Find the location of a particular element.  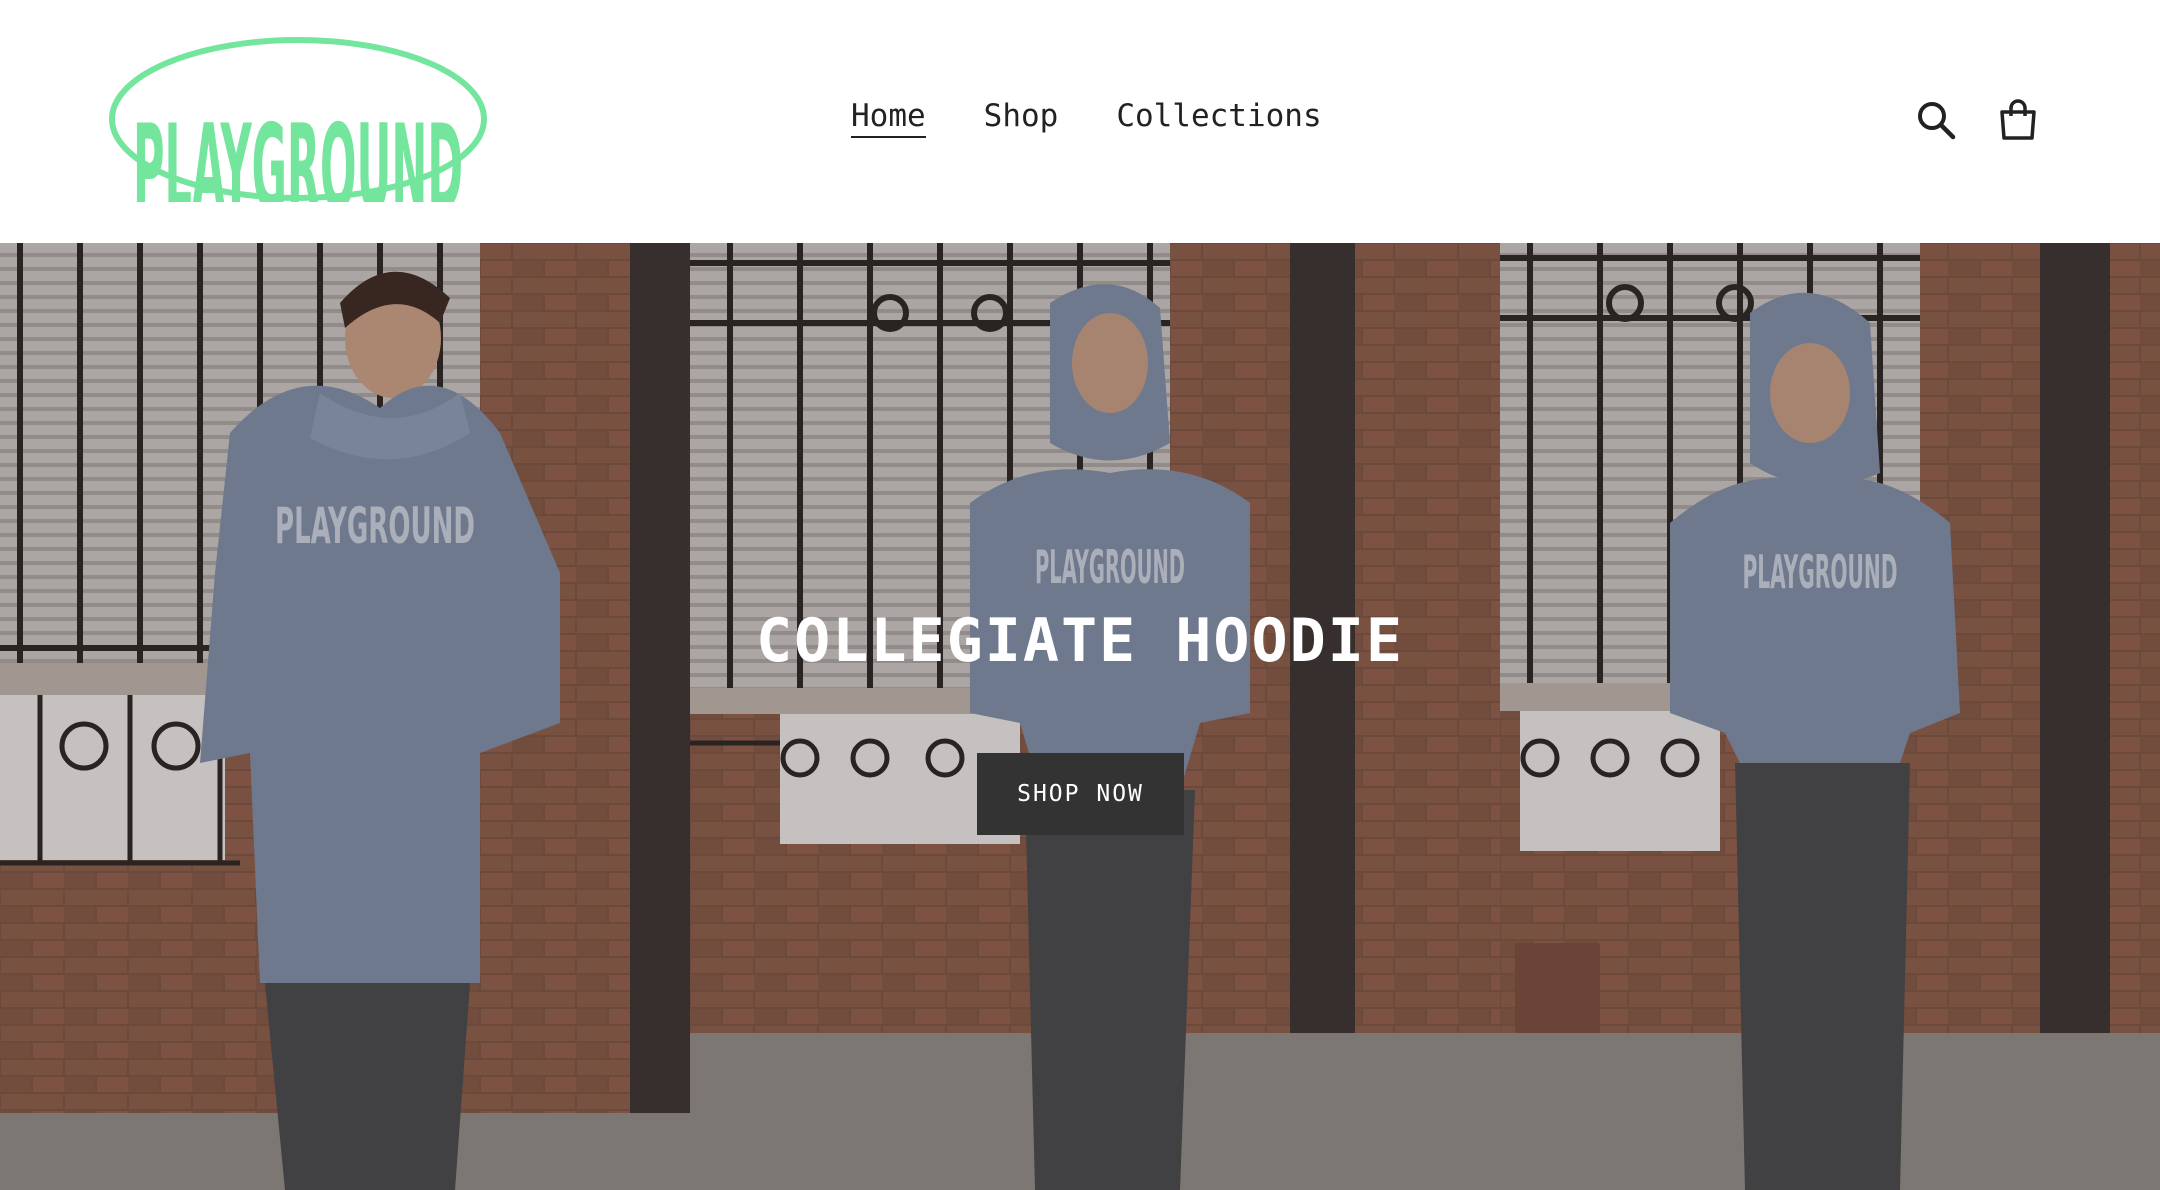

brand-logo: PLAYGROUND is located at coordinates (298, 119).